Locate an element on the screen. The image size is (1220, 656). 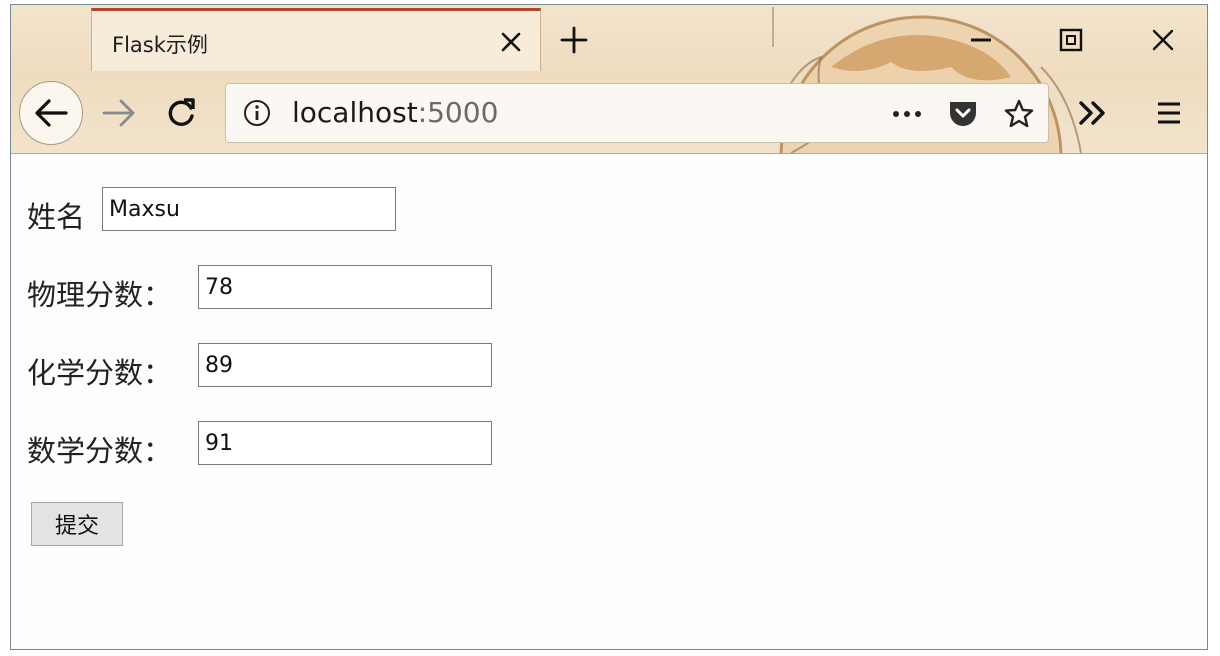
url-text: localhost:5000 is located at coordinates (395, 113).